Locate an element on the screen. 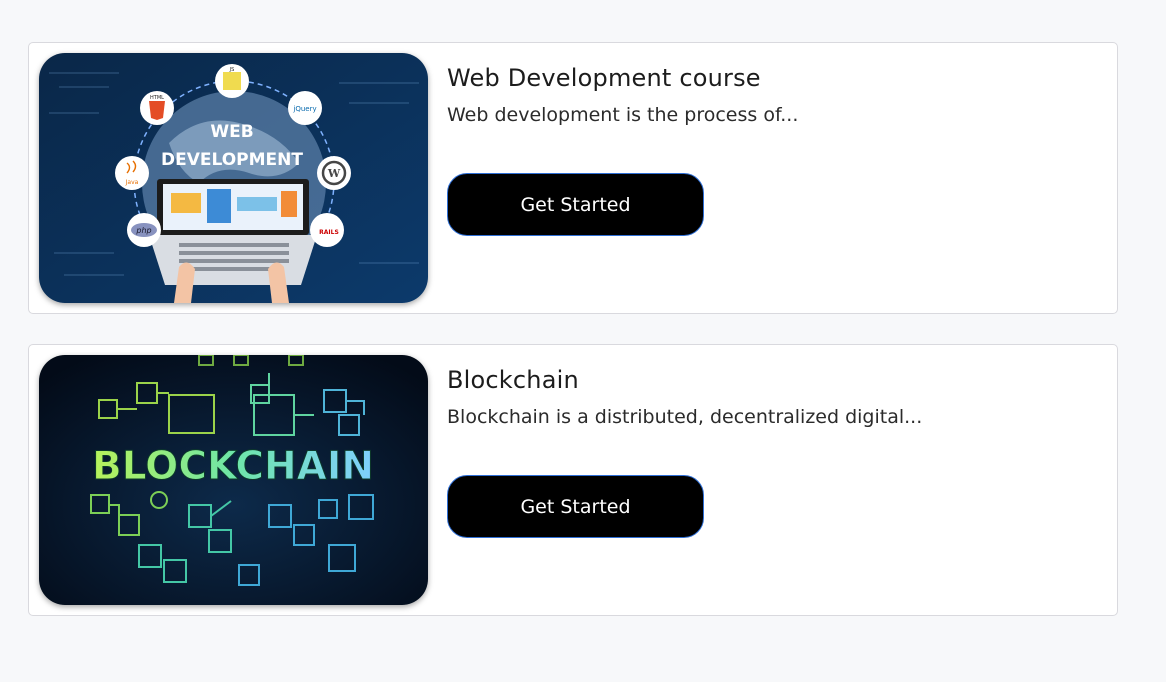 The width and height of the screenshot is (1166, 682). jquery-icon: jQuery is located at coordinates (305, 108).